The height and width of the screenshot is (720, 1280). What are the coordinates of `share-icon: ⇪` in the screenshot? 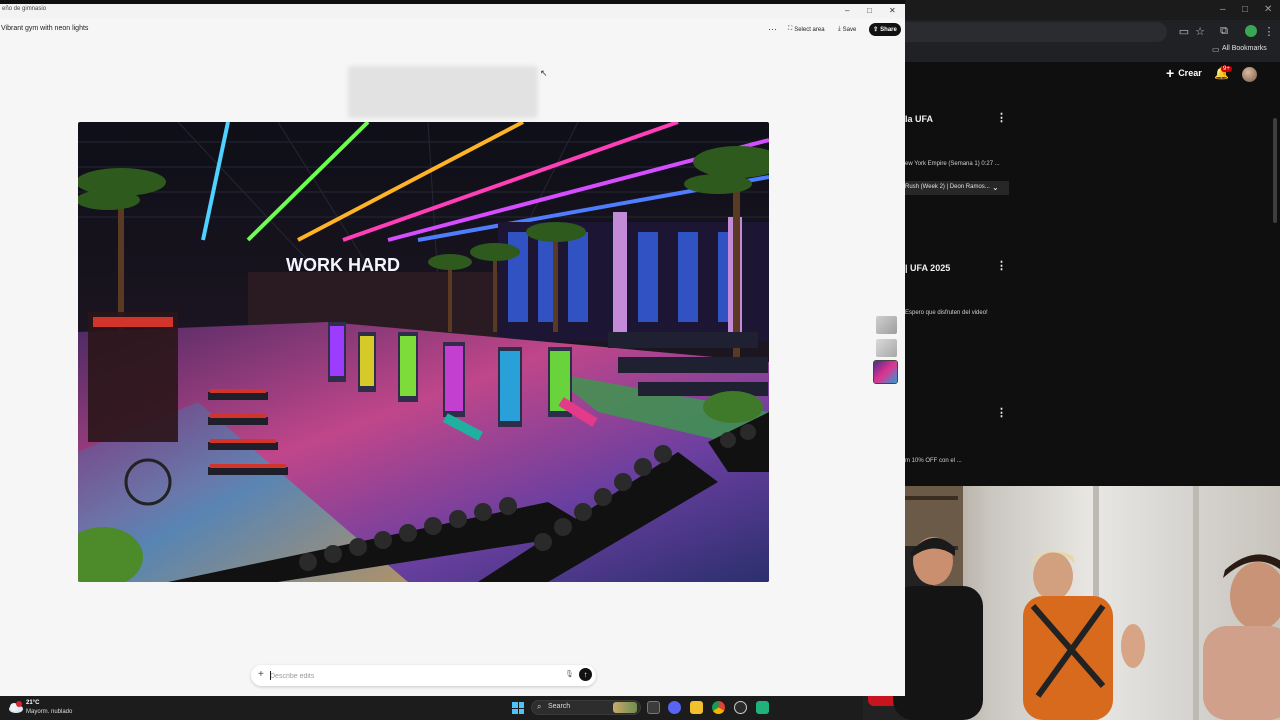 It's located at (876, 30).